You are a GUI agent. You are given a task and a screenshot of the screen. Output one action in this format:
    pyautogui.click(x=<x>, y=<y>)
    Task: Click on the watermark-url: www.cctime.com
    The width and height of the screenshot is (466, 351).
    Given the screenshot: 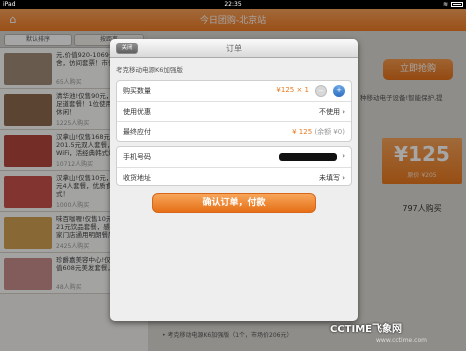 What is the action you would take?
    pyautogui.click(x=401, y=340)
    